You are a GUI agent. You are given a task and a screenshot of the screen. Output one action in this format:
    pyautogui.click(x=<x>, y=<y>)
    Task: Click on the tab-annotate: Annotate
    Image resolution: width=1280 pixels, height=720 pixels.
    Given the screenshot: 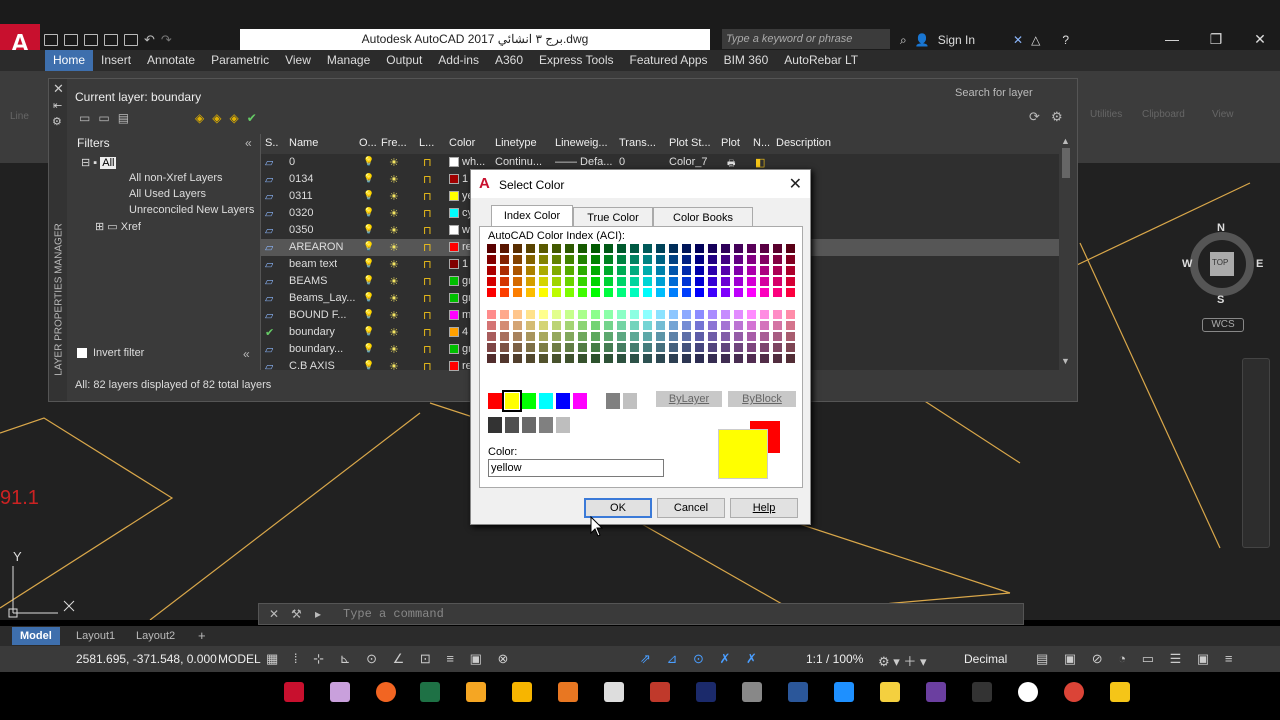 What is the action you would take?
    pyautogui.click(x=171, y=60)
    